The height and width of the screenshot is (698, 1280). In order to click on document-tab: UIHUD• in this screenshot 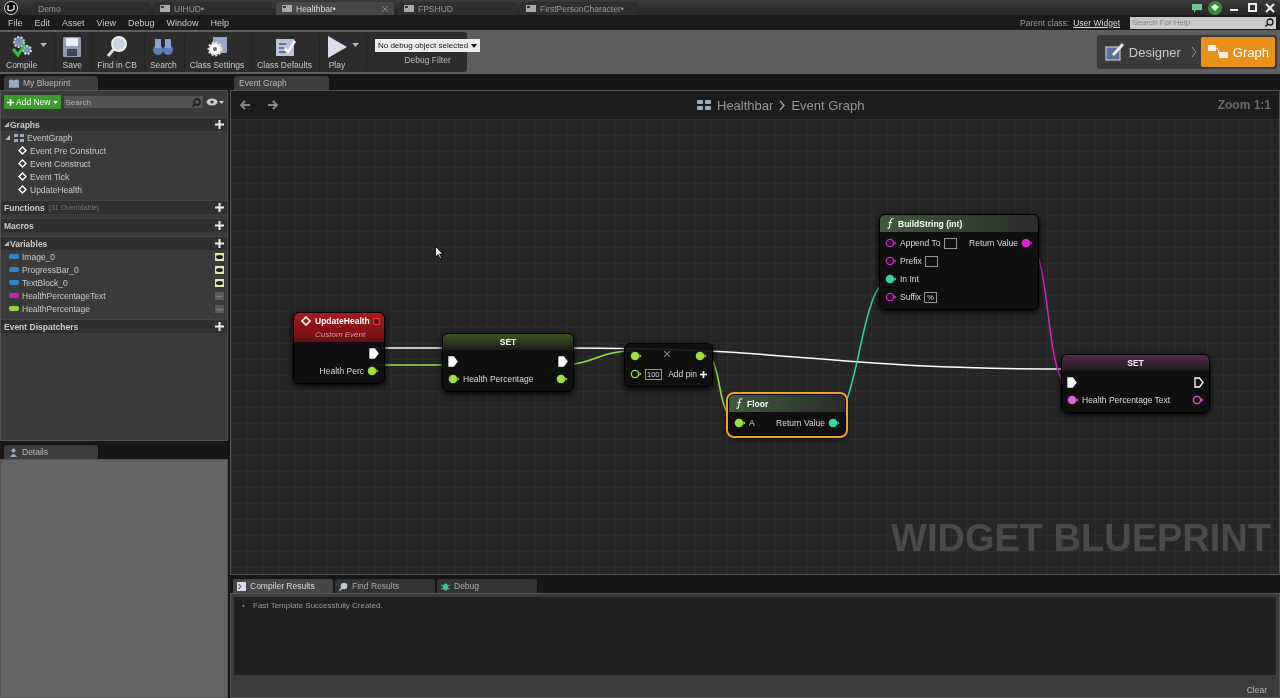, I will do `click(213, 8)`.